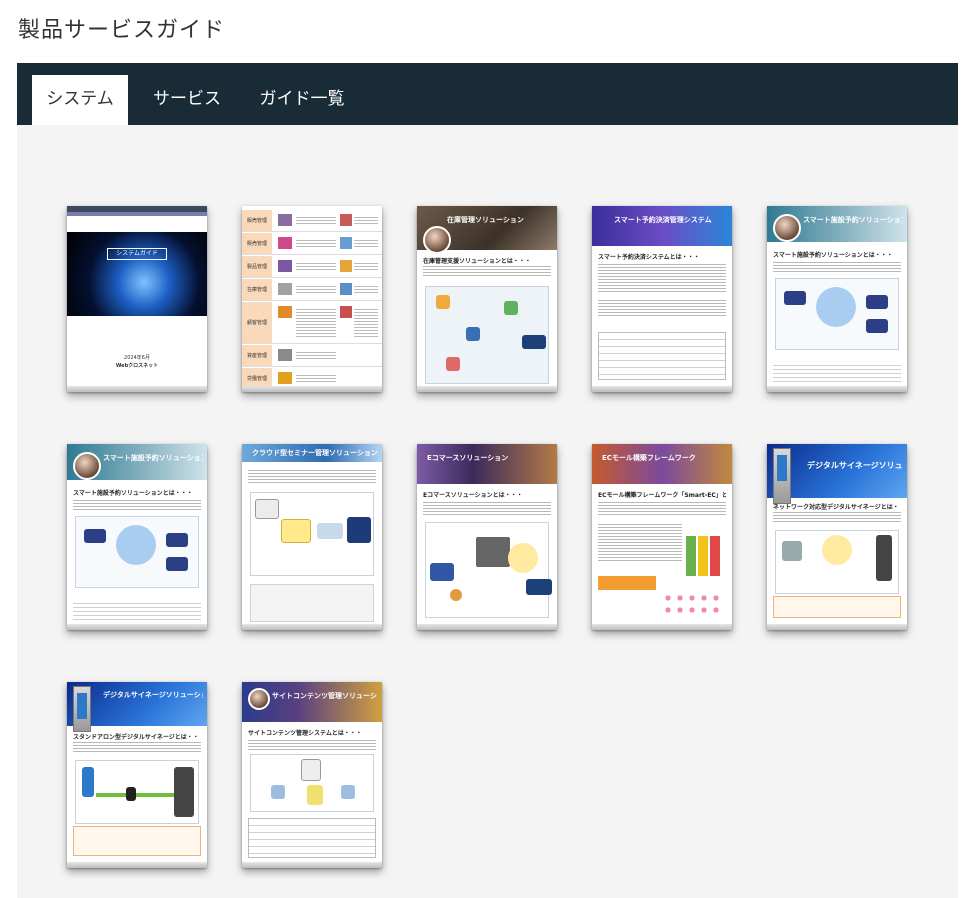  I want to click on guide-book-smart-reservation: スマート施設予約ソリューション スマート施設予約ソリューションとは・・・, so click(837, 299).